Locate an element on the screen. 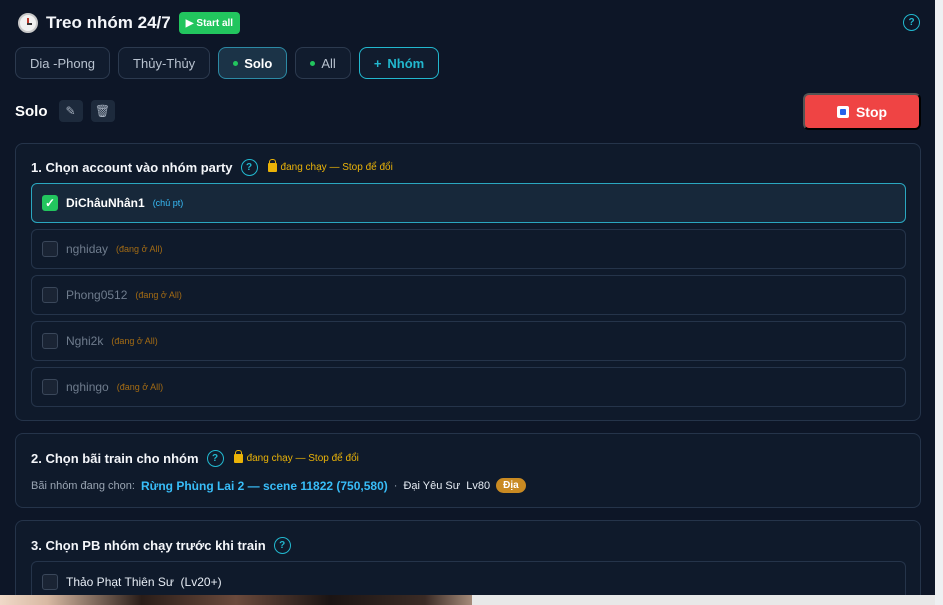  tab-dia-phong: Dia -Phong is located at coordinates (63, 63).